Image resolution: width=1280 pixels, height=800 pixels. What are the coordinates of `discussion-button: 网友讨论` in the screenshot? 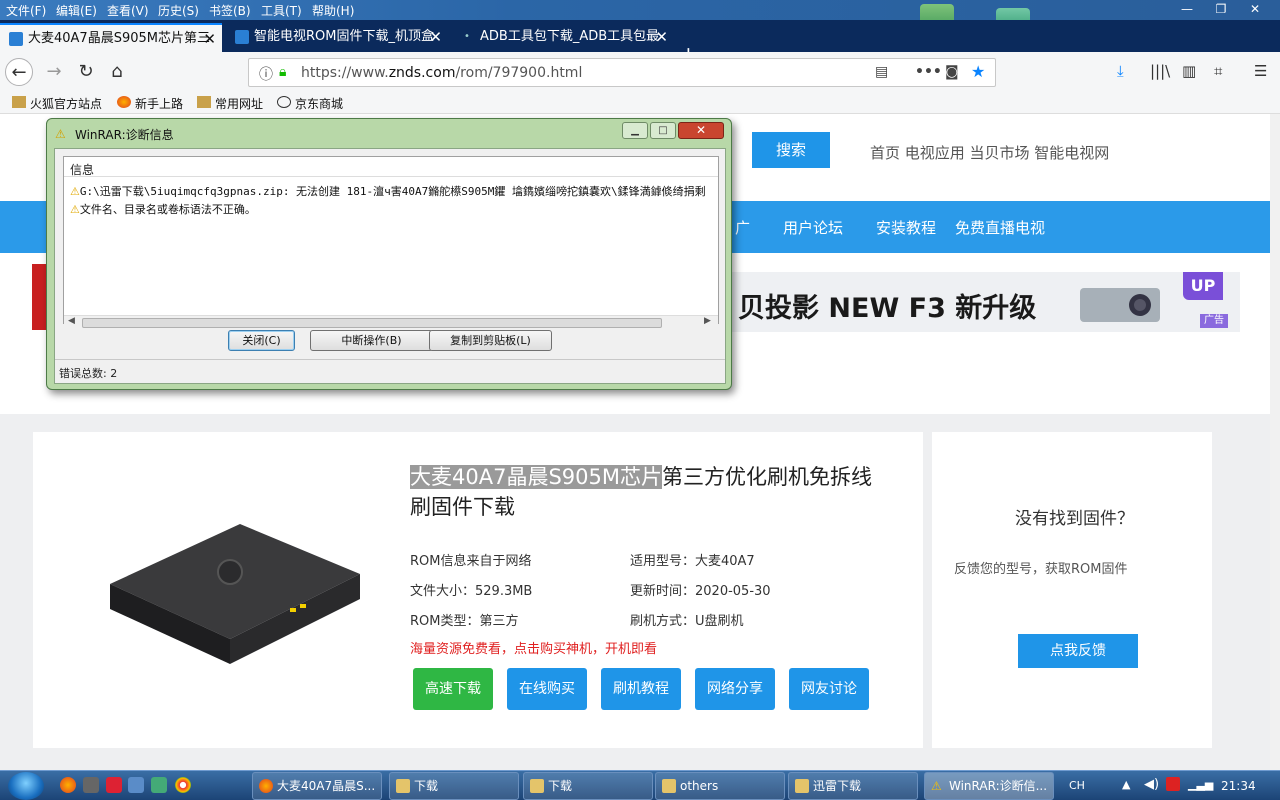 It's located at (829, 689).